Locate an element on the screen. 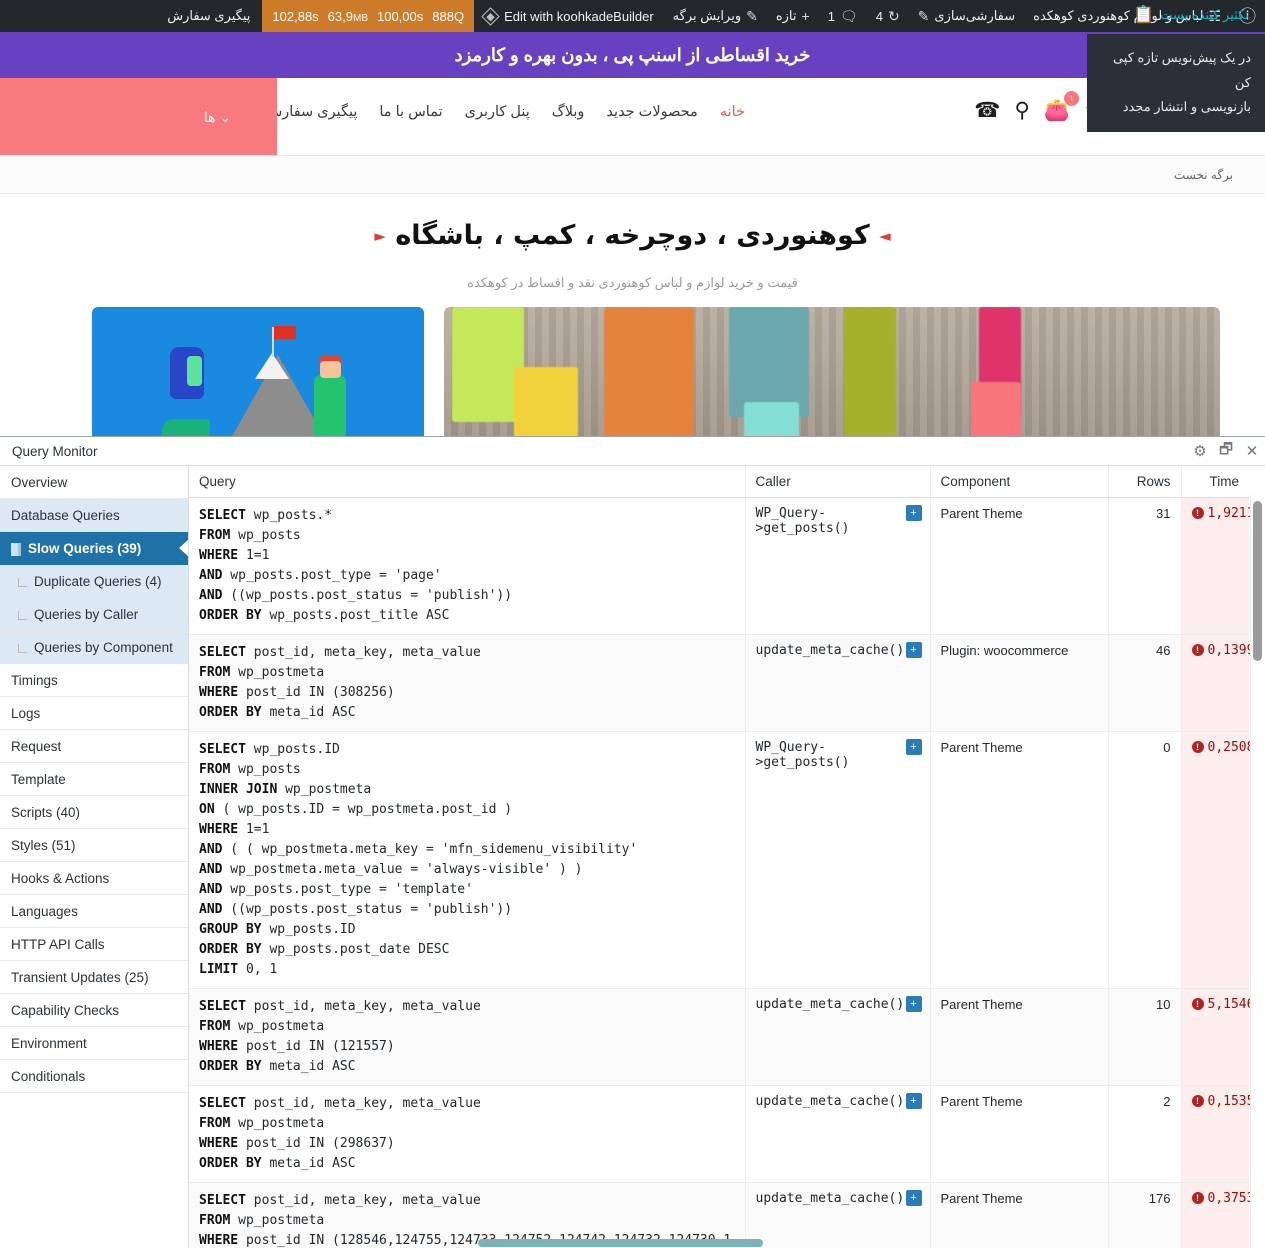 The height and width of the screenshot is (1248, 1265). time-value: 0,3753 is located at coordinates (1231, 1198).